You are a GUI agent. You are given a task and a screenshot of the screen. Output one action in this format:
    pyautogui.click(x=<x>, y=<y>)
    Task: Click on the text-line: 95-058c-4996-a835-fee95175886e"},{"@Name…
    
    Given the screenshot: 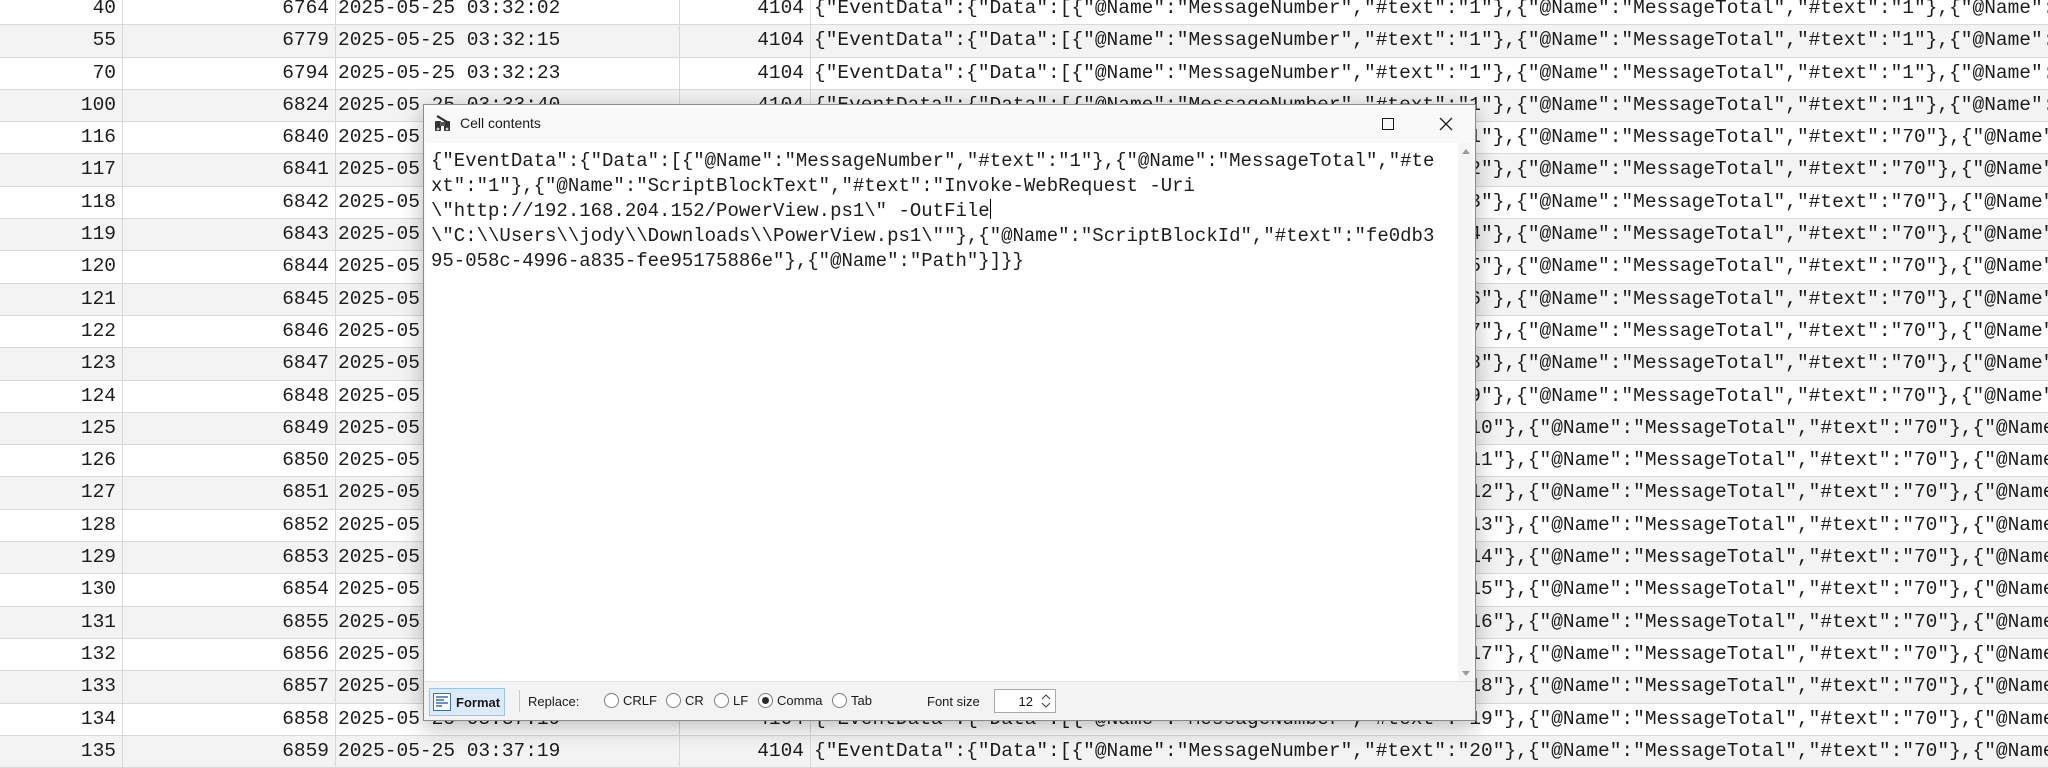 What is the action you would take?
    pyautogui.click(x=727, y=261)
    